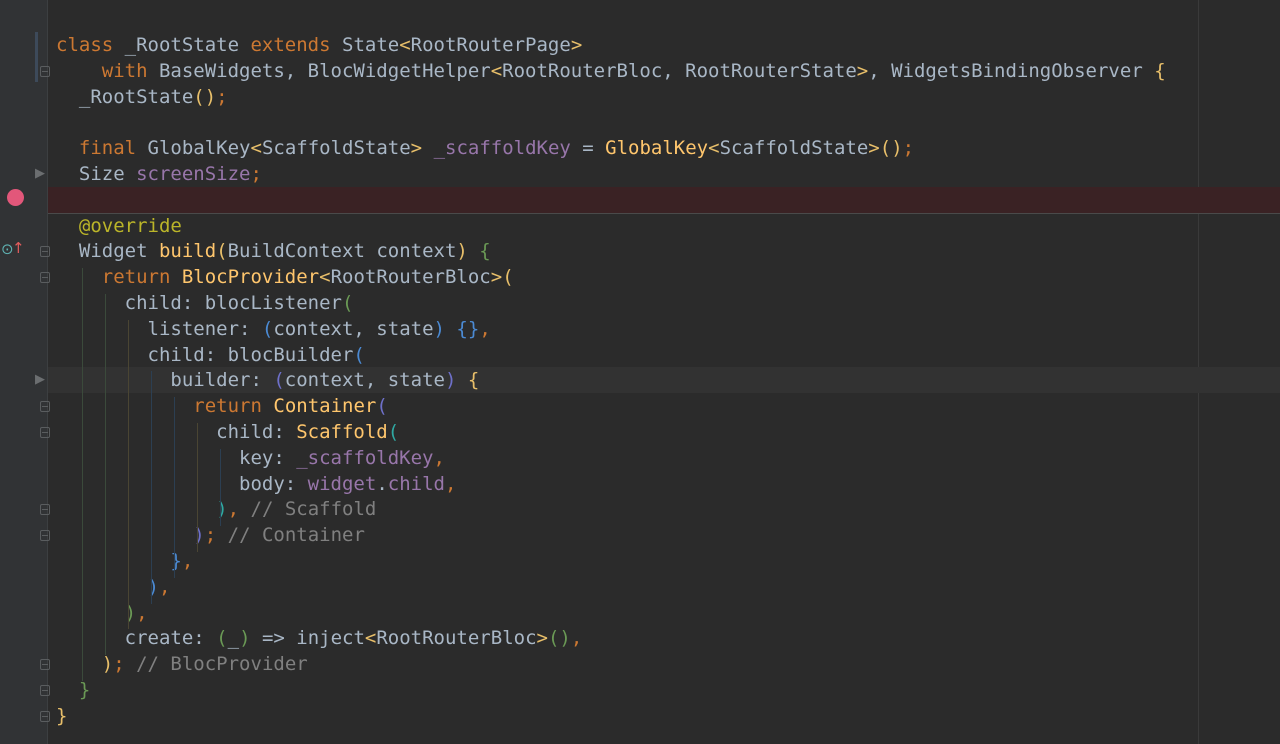  What do you see at coordinates (664, 509) in the screenshot?
I see `code-line: ), // Scaffold` at bounding box center [664, 509].